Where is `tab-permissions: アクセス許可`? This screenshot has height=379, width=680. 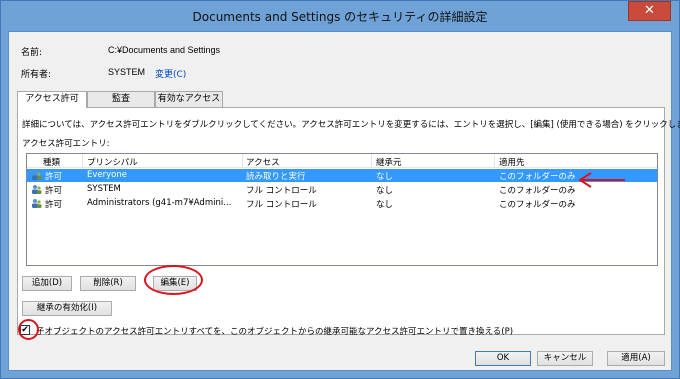
tab-permissions: アクセス許可 is located at coordinates (52, 99).